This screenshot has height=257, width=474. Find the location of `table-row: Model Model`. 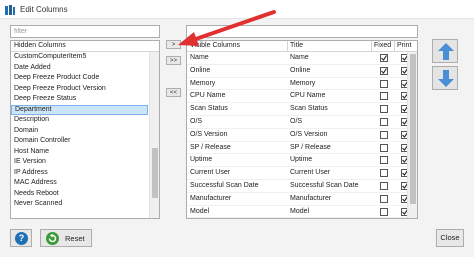

table-row: Model Model is located at coordinates (297, 212).